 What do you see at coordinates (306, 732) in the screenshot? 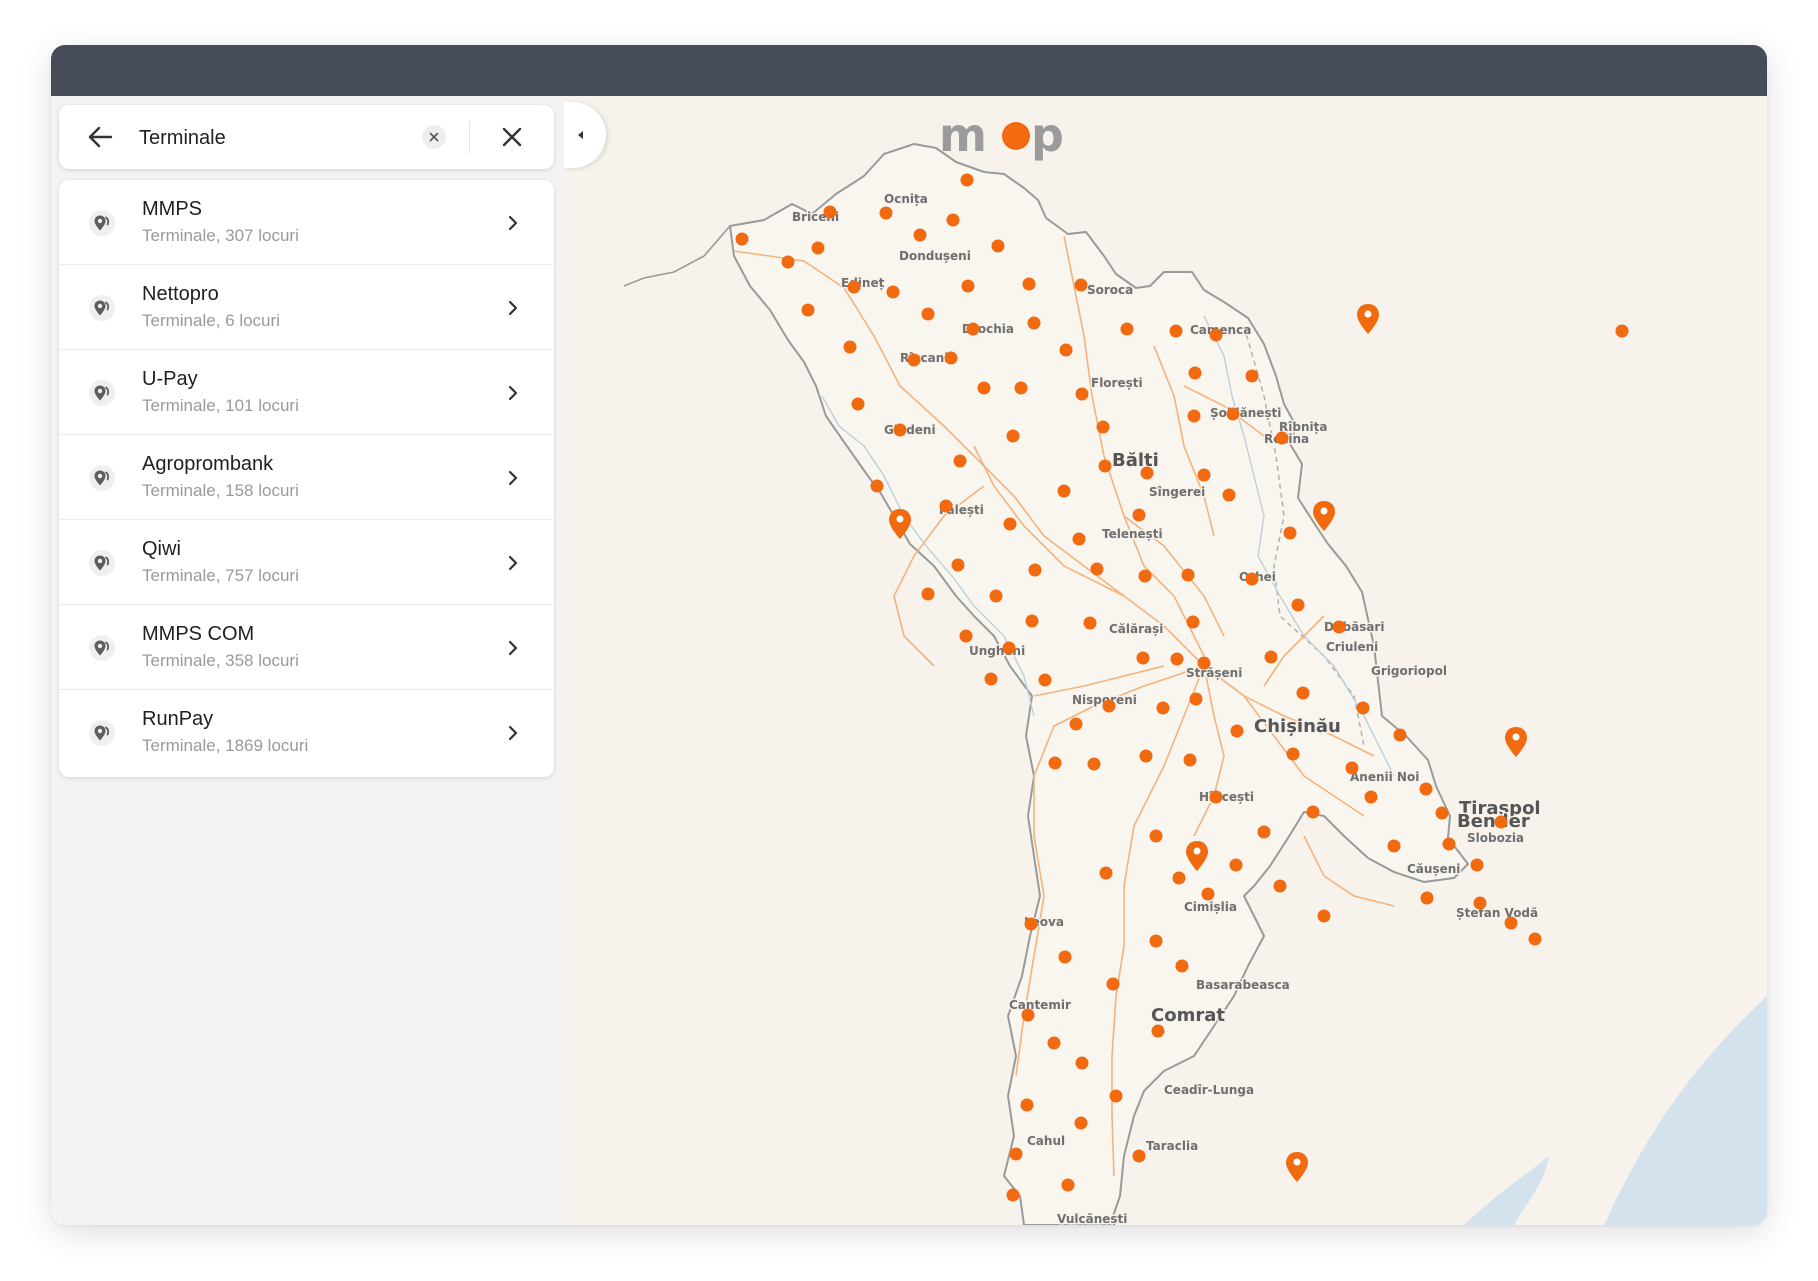
I see `result-item-runpay: RunPay Terminale, 1869 locuri` at bounding box center [306, 732].